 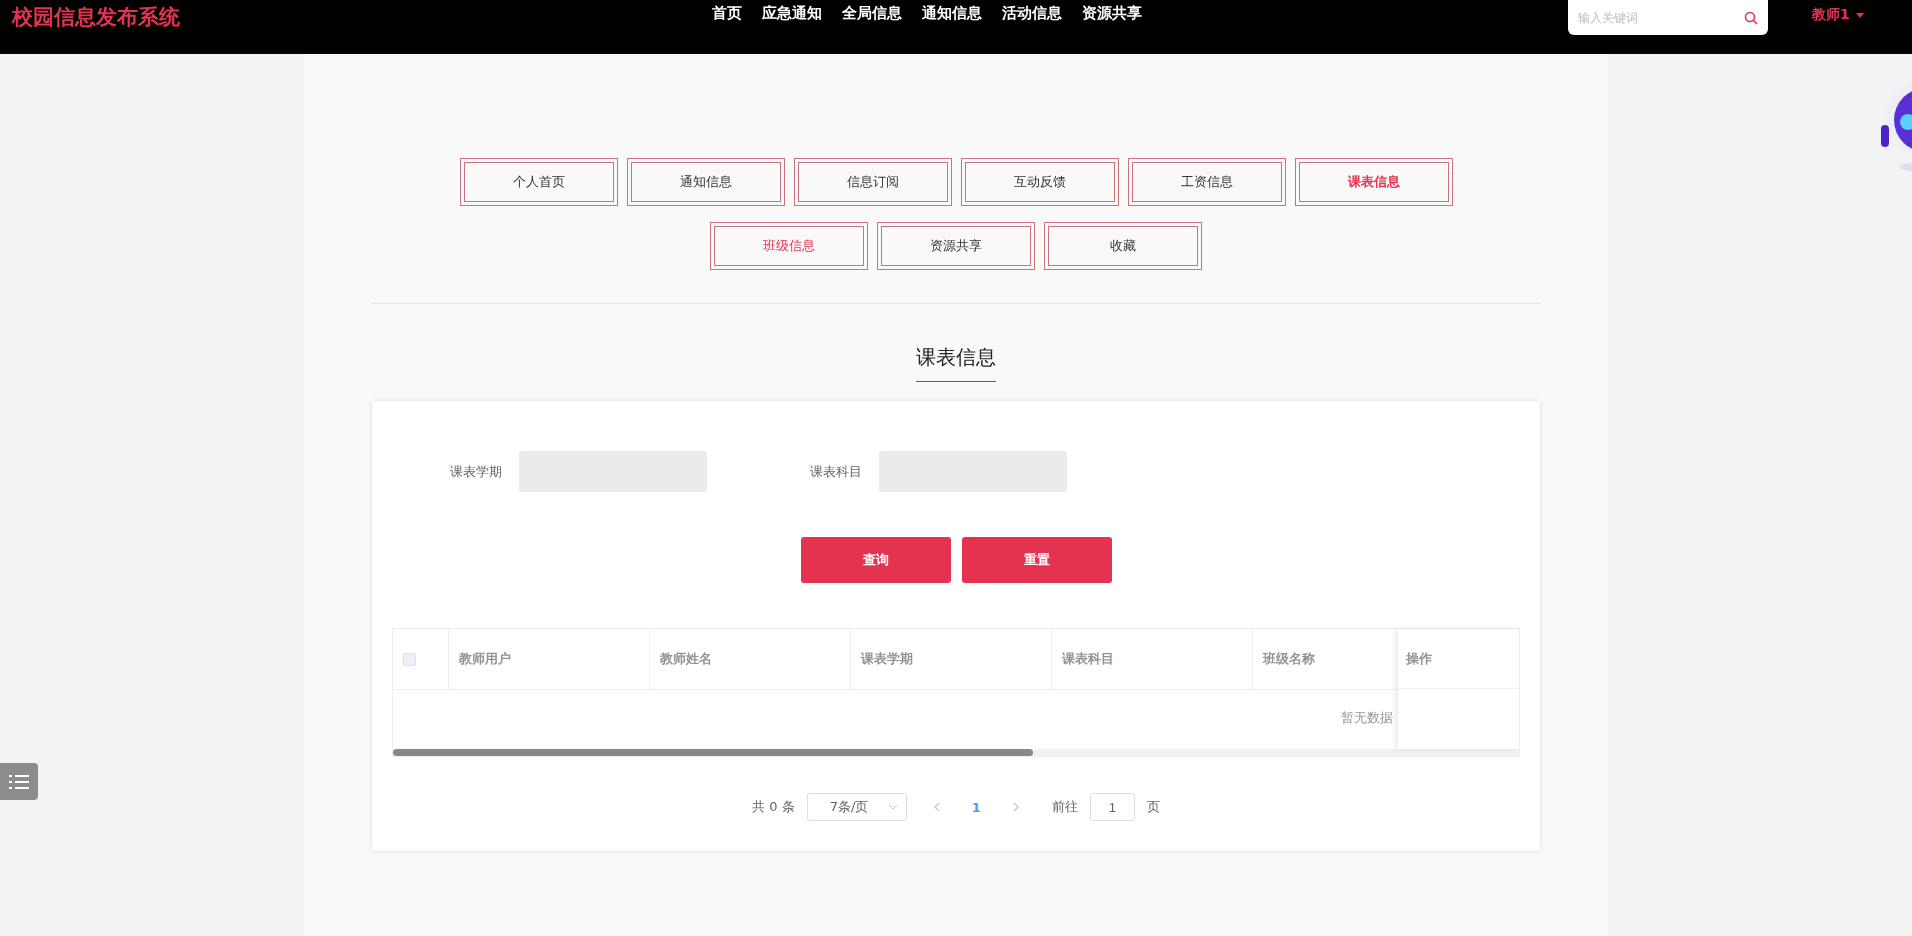 What do you see at coordinates (549, 659) in the screenshot?
I see `column-header: 教师用户` at bounding box center [549, 659].